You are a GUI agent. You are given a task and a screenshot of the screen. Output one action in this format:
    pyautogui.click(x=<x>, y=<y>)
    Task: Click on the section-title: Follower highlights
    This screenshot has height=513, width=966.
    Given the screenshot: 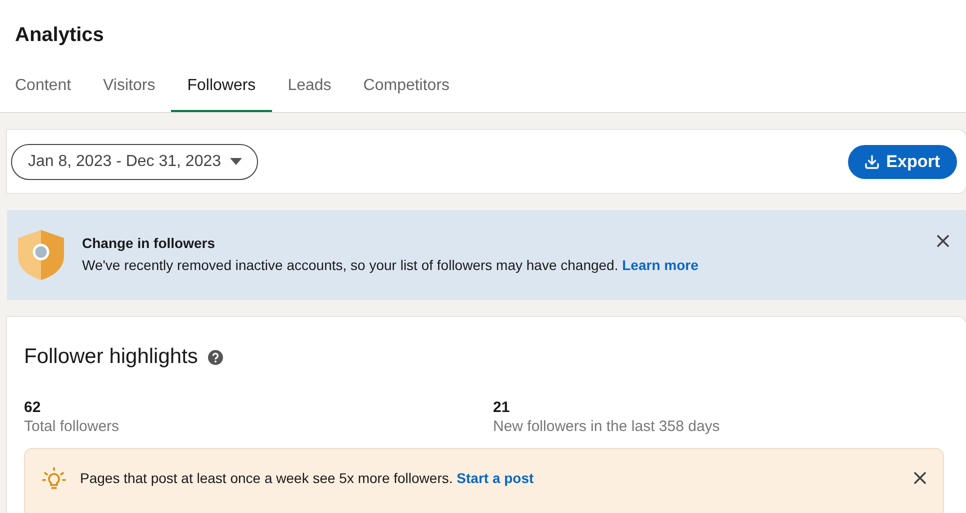 What is the action you would take?
    pyautogui.click(x=111, y=357)
    